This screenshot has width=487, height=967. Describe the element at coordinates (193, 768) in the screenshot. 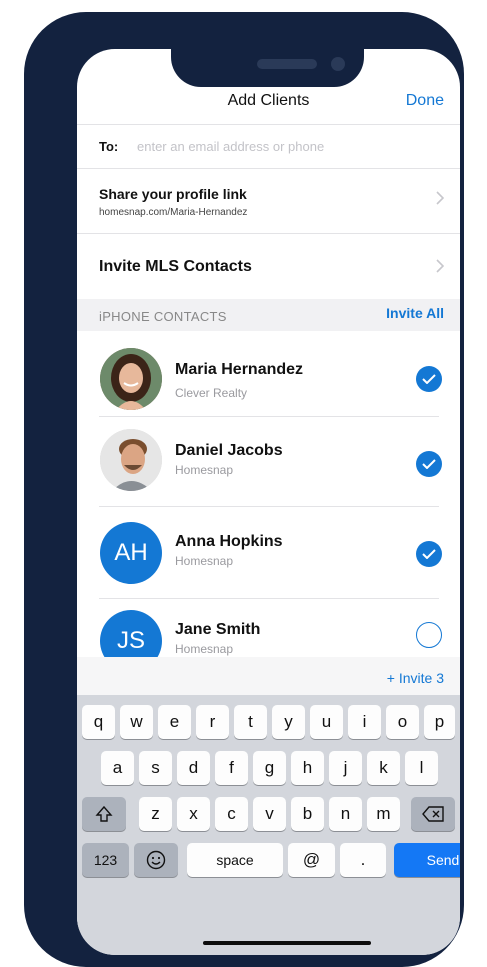

I see `key-d: d` at that location.